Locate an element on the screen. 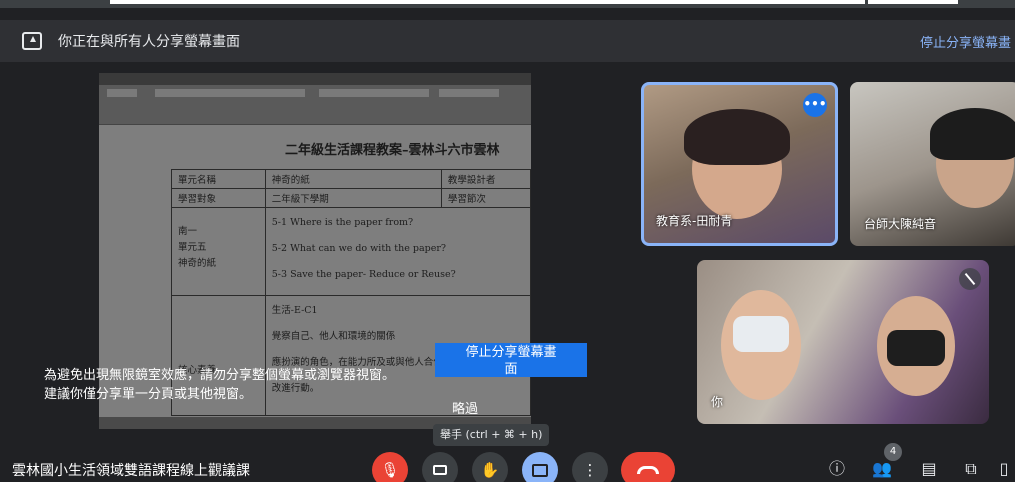 The height and width of the screenshot is (482, 1015). doc-text: 生活-E-C1 is located at coordinates (294, 310).